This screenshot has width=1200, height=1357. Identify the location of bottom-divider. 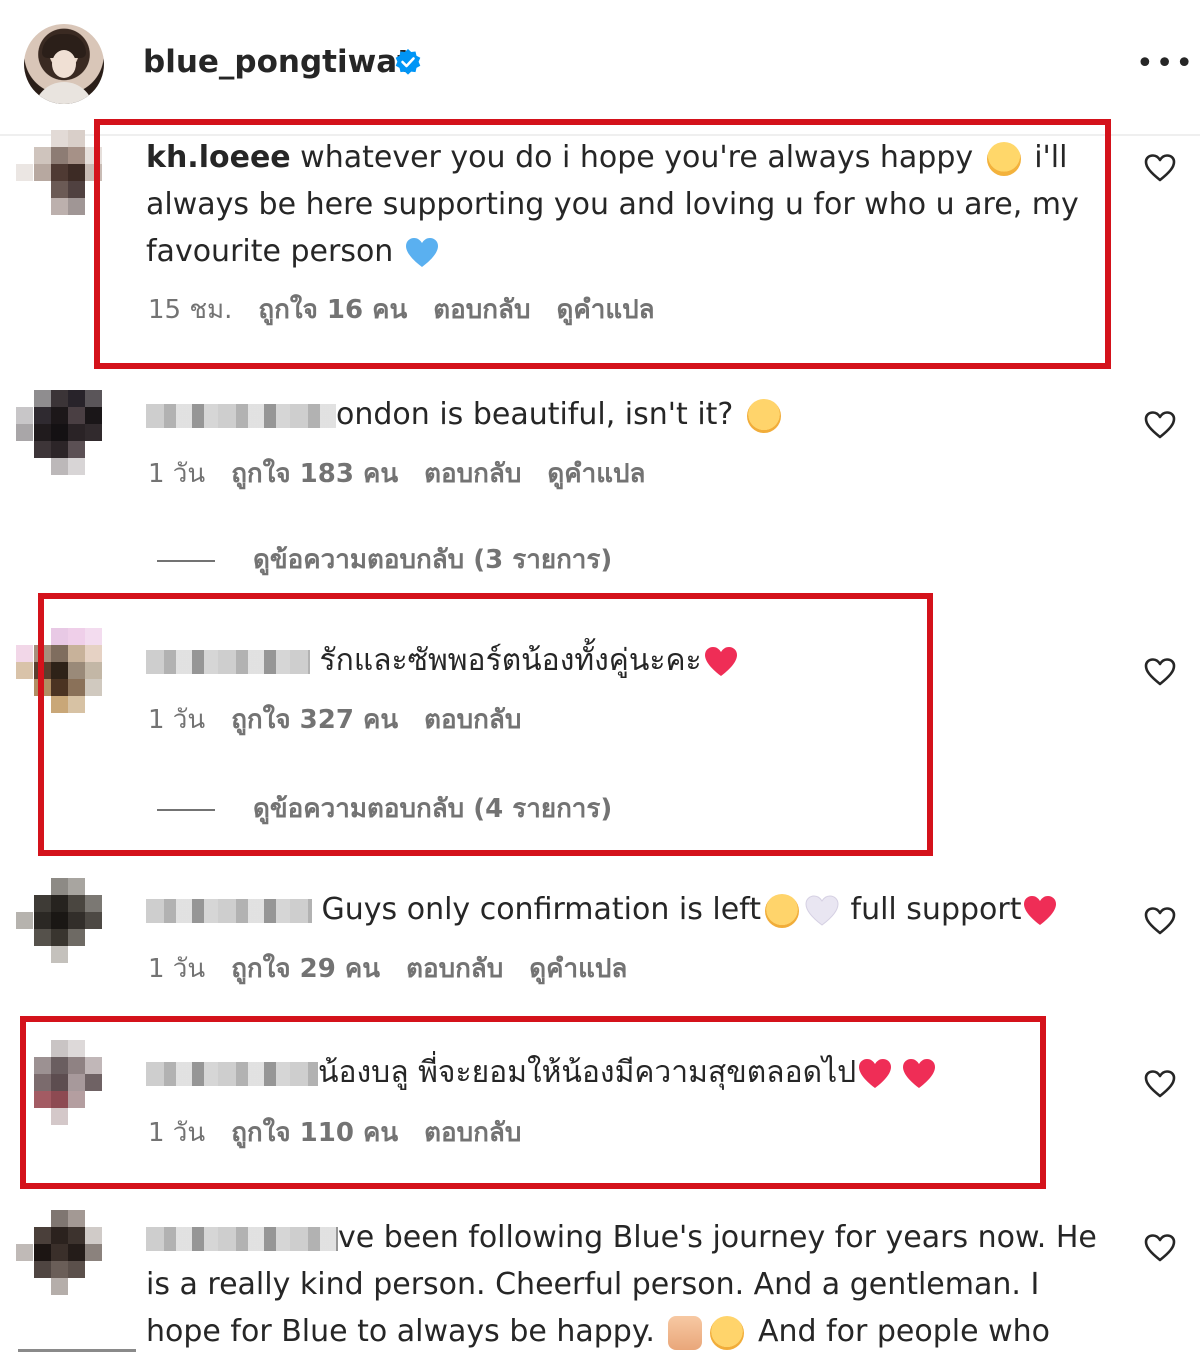
(77, 1350).